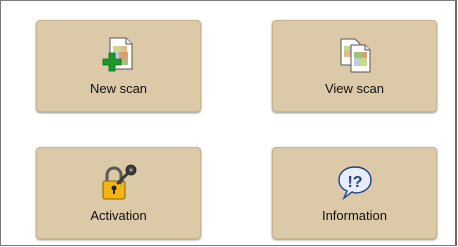  I want to click on new-scan-button: New scan, so click(118, 66).